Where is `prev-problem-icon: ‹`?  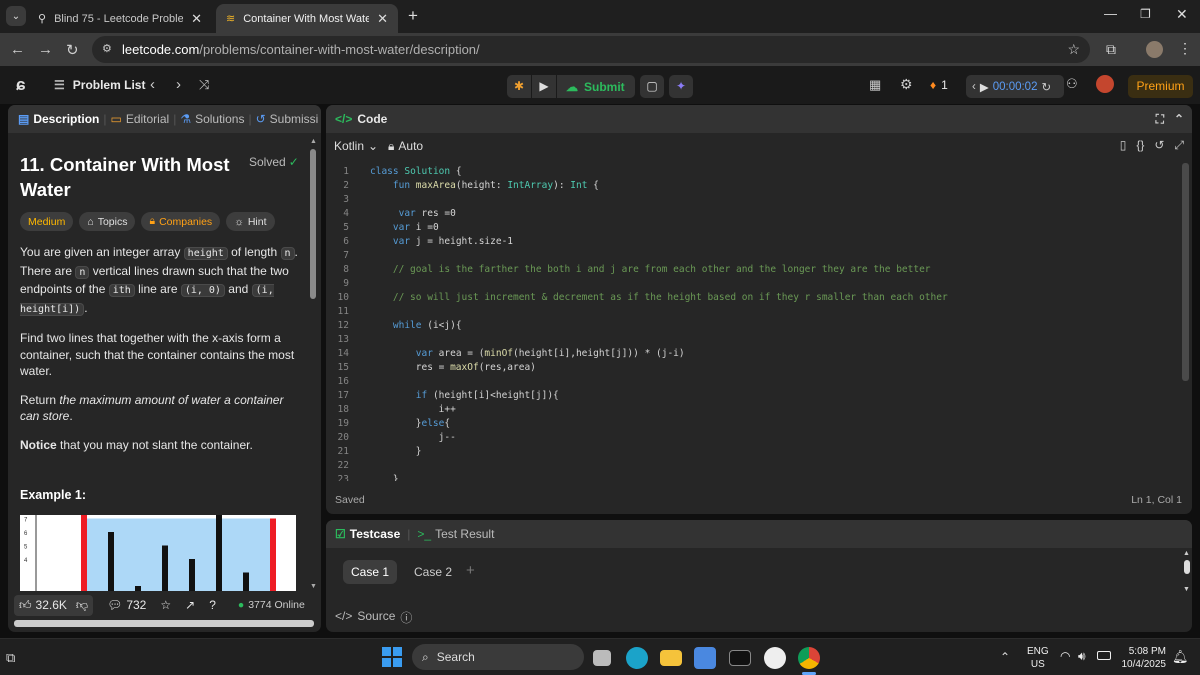
prev-problem-icon: ‹ is located at coordinates (152, 84).